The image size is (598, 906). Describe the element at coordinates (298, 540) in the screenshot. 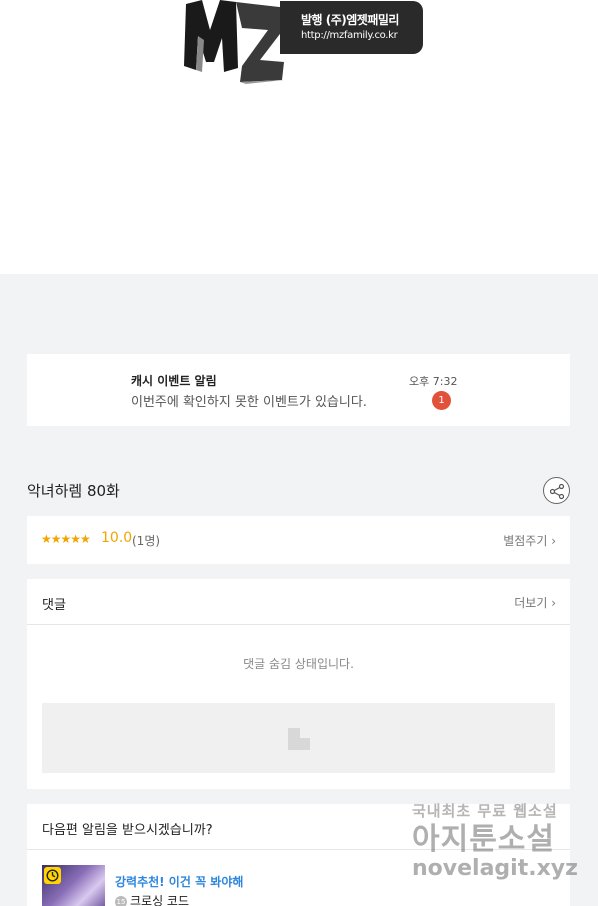

I see `rating-card: ★★★★★ 10.0 (1명) 별점주기 ›` at that location.